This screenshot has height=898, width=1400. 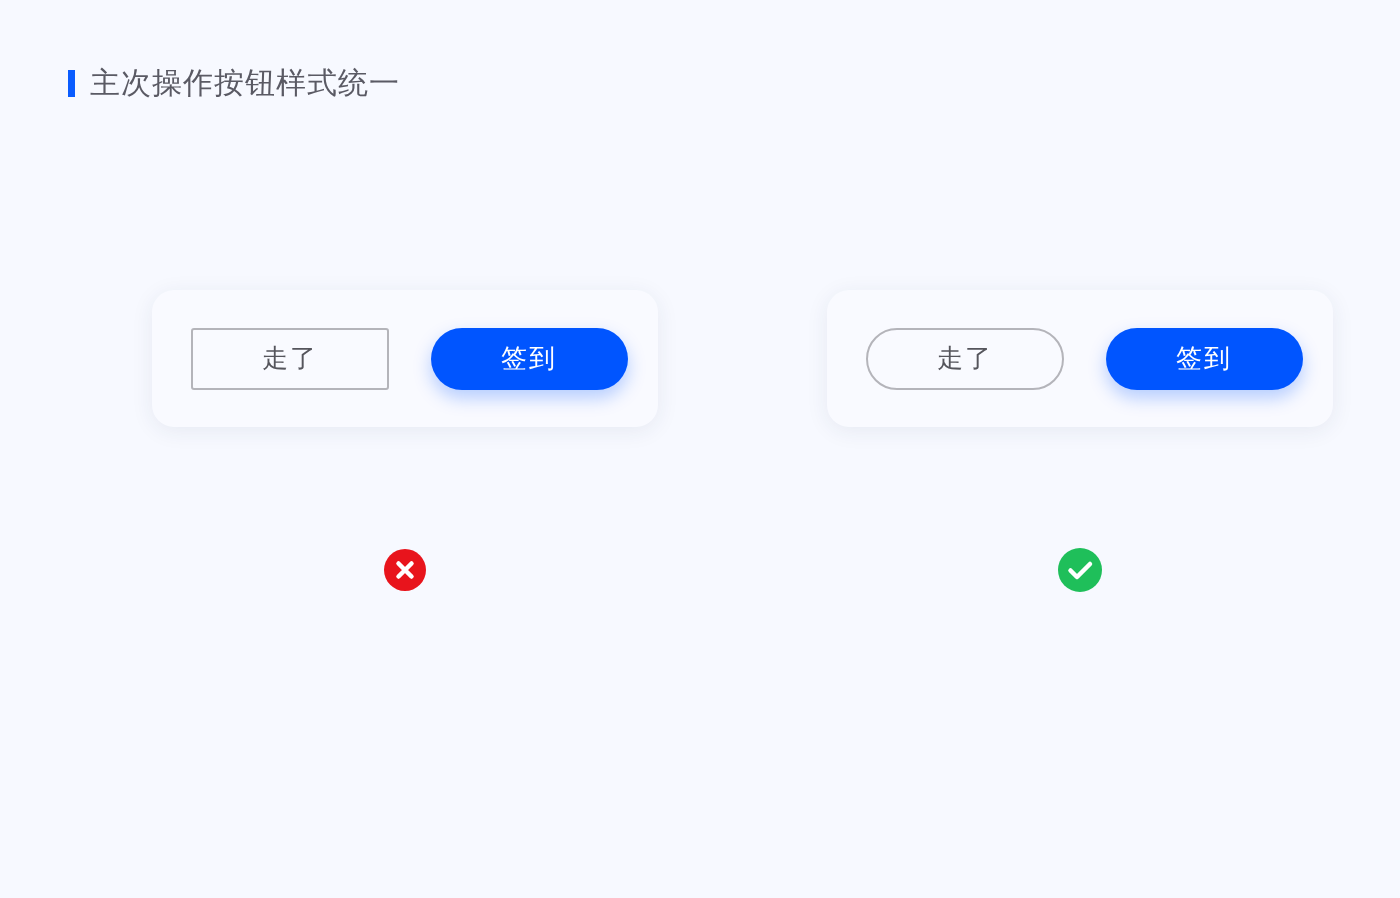 I want to click on accent-bar, so click(x=71, y=83).